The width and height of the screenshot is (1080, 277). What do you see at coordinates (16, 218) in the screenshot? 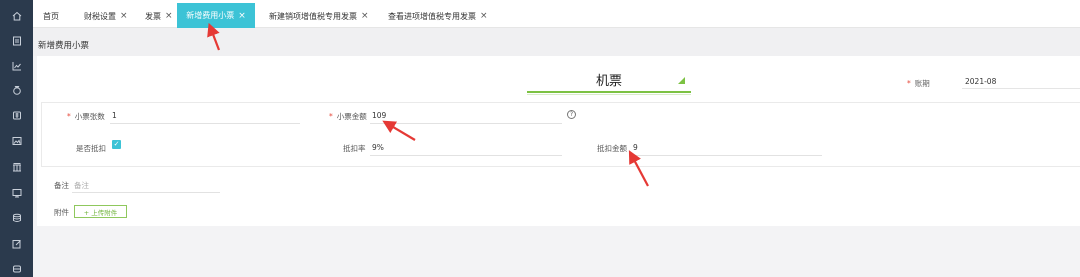
I see `database-icon` at bounding box center [16, 218].